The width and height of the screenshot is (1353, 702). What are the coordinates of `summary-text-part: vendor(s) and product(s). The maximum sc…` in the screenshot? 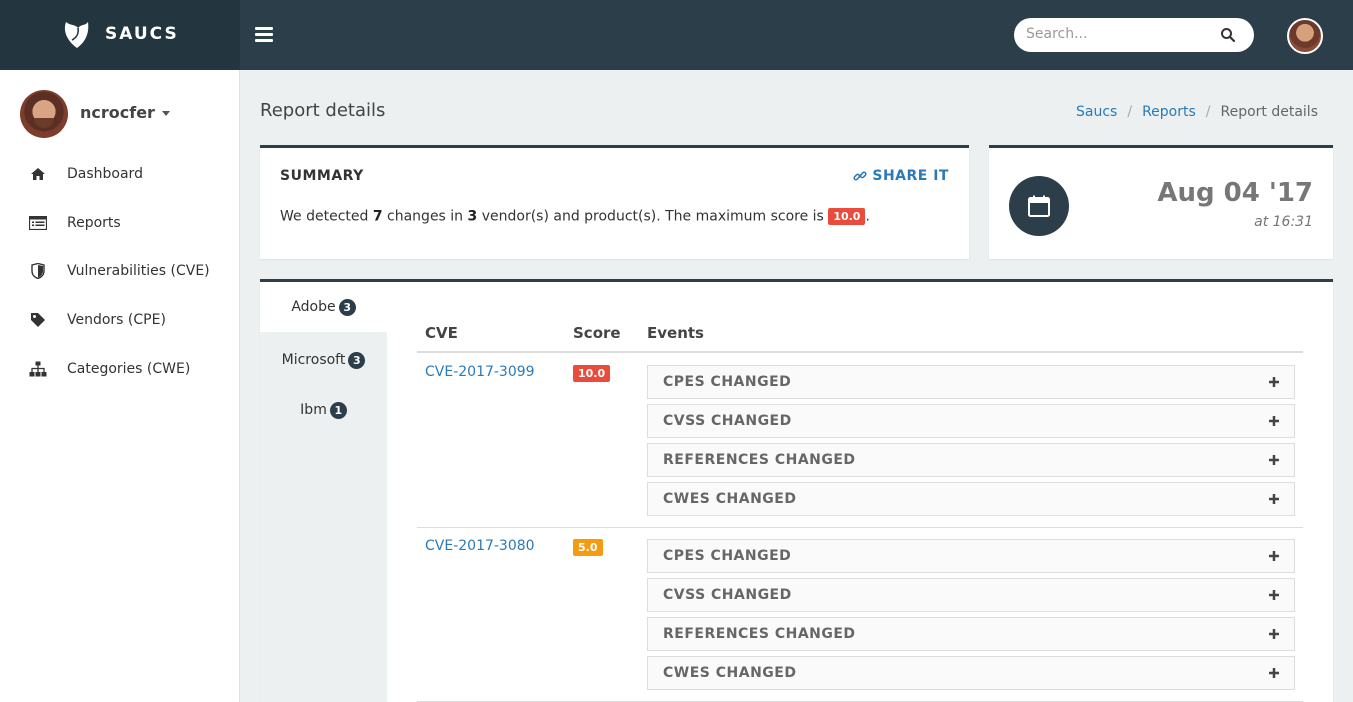 It's located at (653, 216).